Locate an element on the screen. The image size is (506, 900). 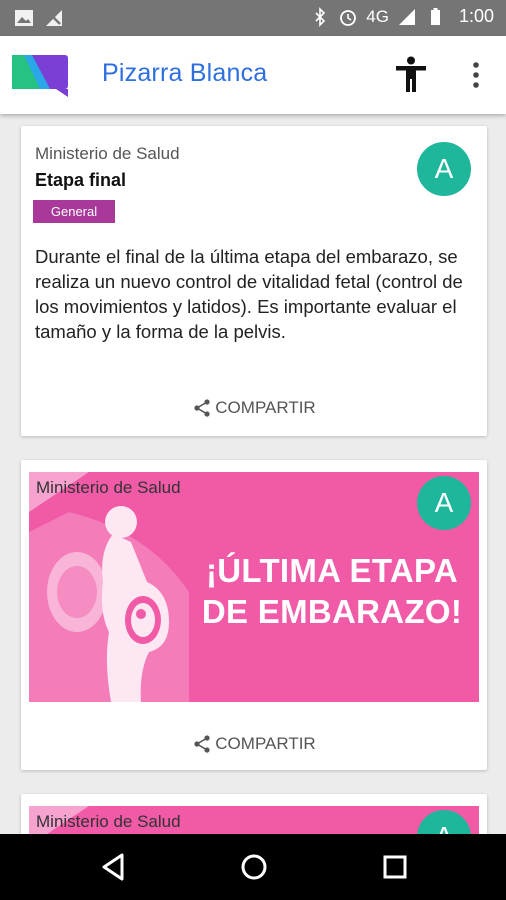
more-vert-icon is located at coordinates (476, 75).